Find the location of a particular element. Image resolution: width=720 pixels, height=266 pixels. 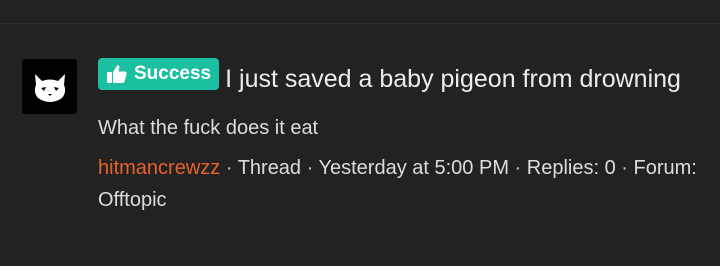

replies-count: Replies: 0 is located at coordinates (571, 168).